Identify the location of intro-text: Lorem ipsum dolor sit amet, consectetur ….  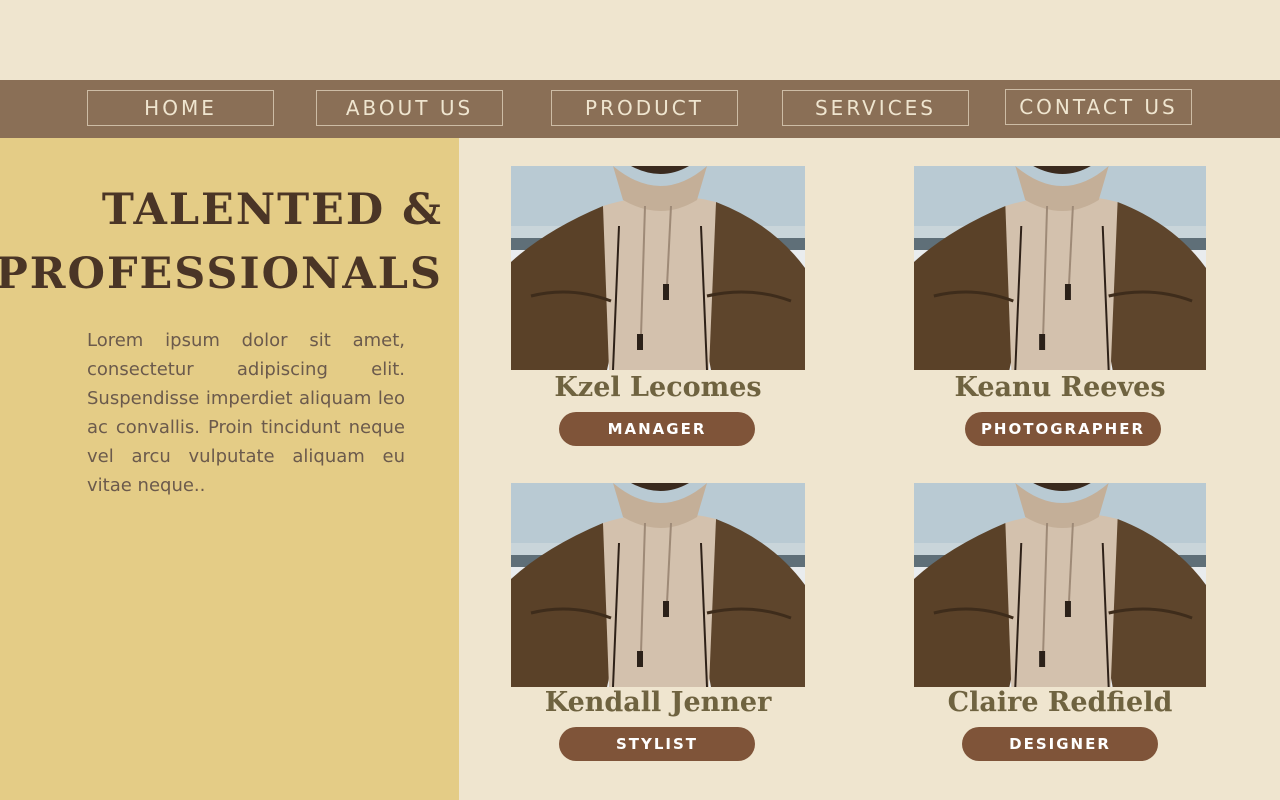
(246, 413).